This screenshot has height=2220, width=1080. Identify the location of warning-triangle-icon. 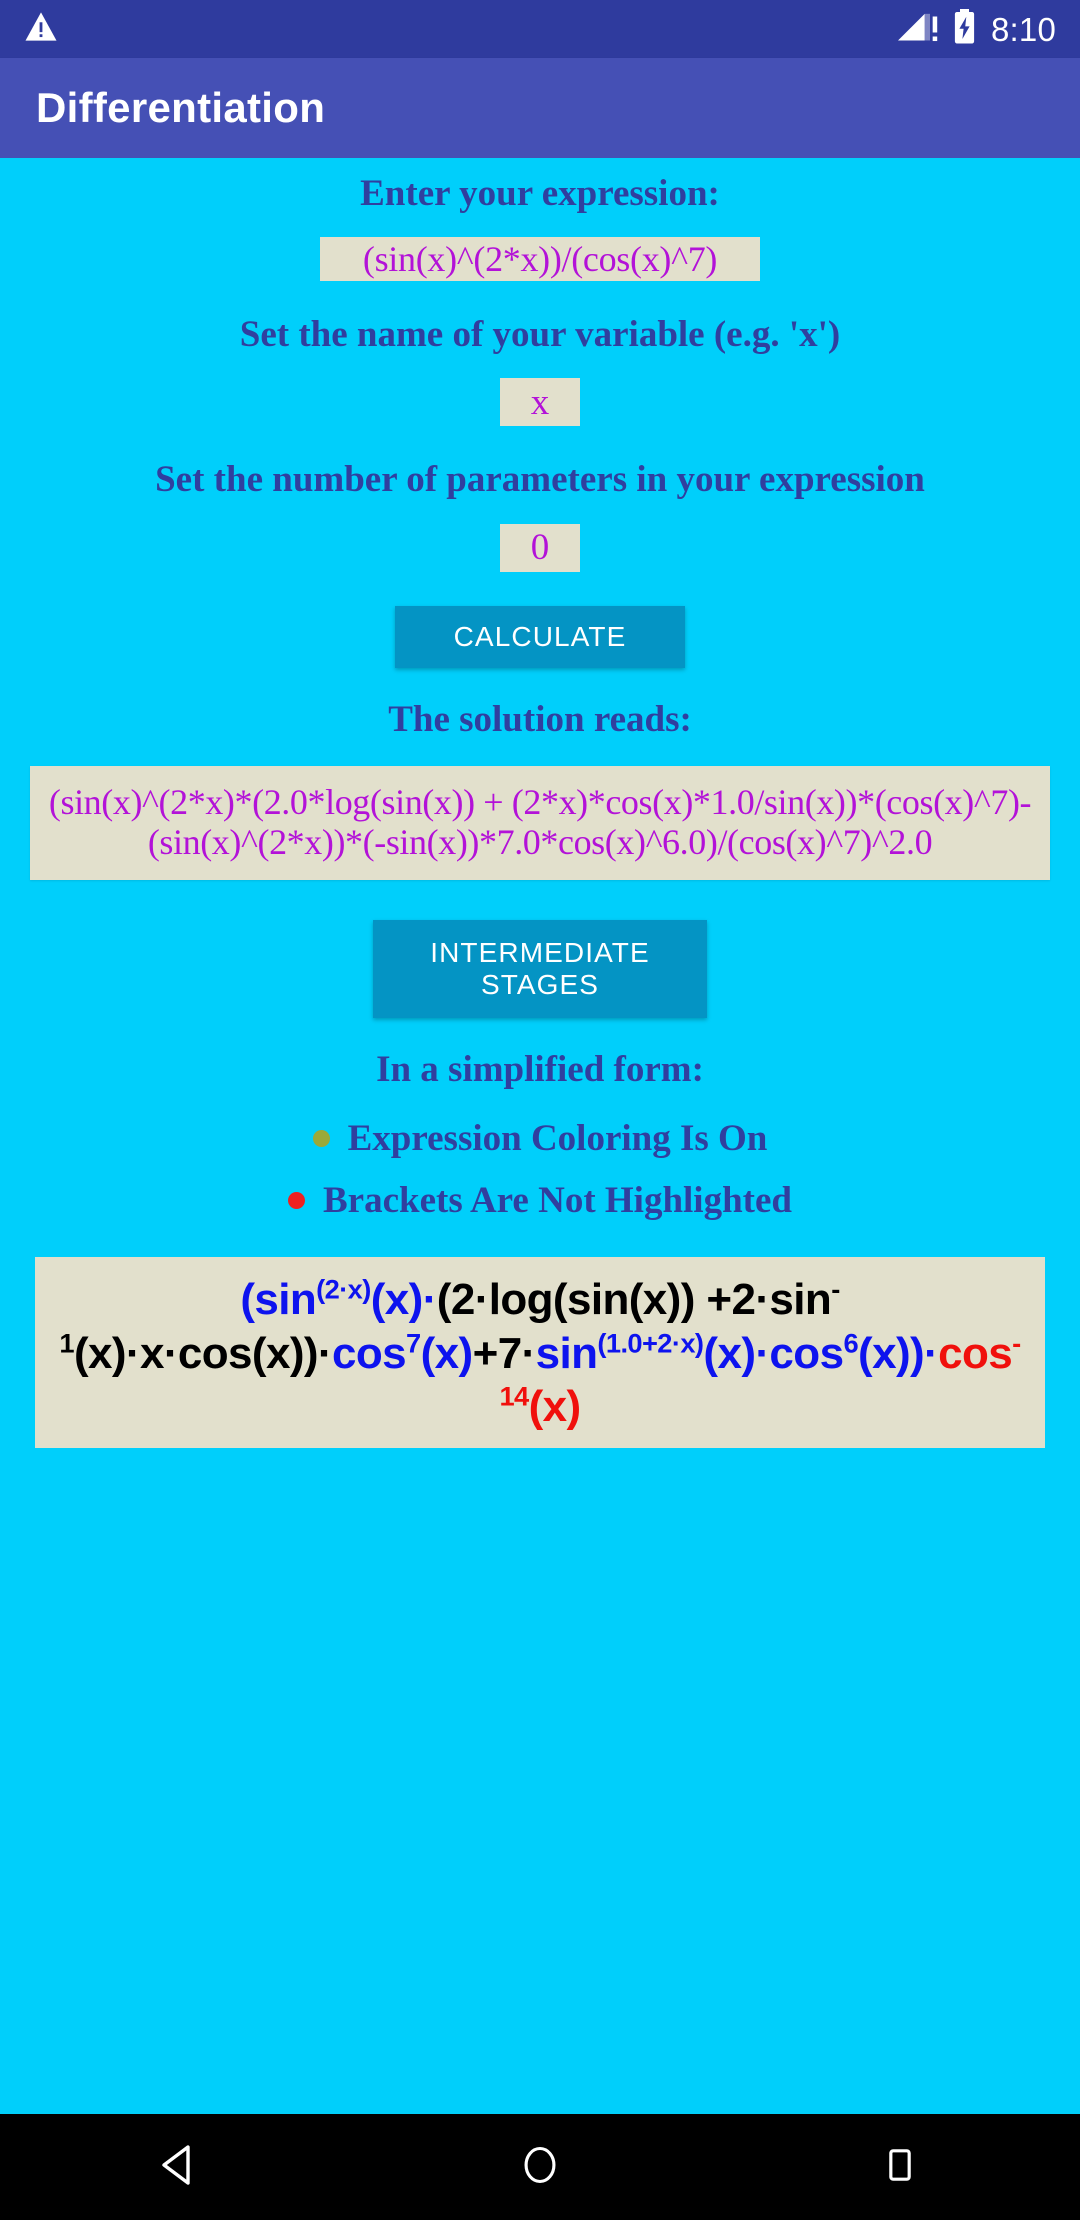
(41, 29).